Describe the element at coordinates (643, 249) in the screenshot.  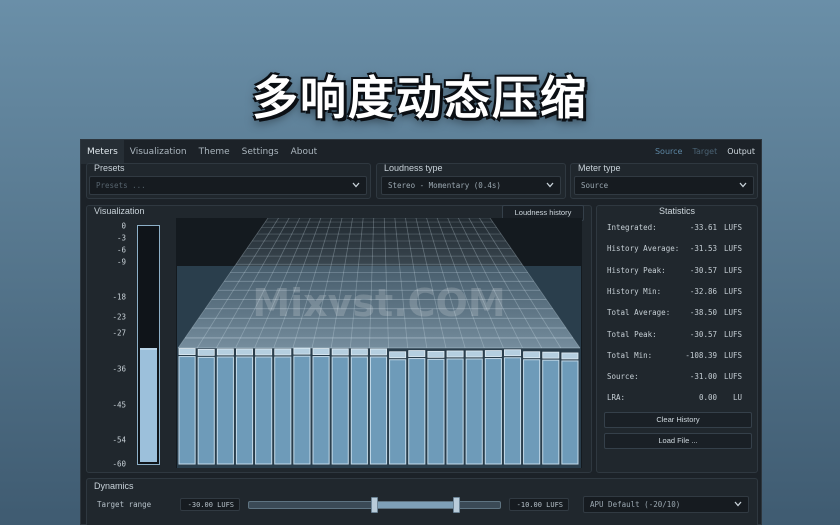
I see `stat-label: History Average:` at that location.